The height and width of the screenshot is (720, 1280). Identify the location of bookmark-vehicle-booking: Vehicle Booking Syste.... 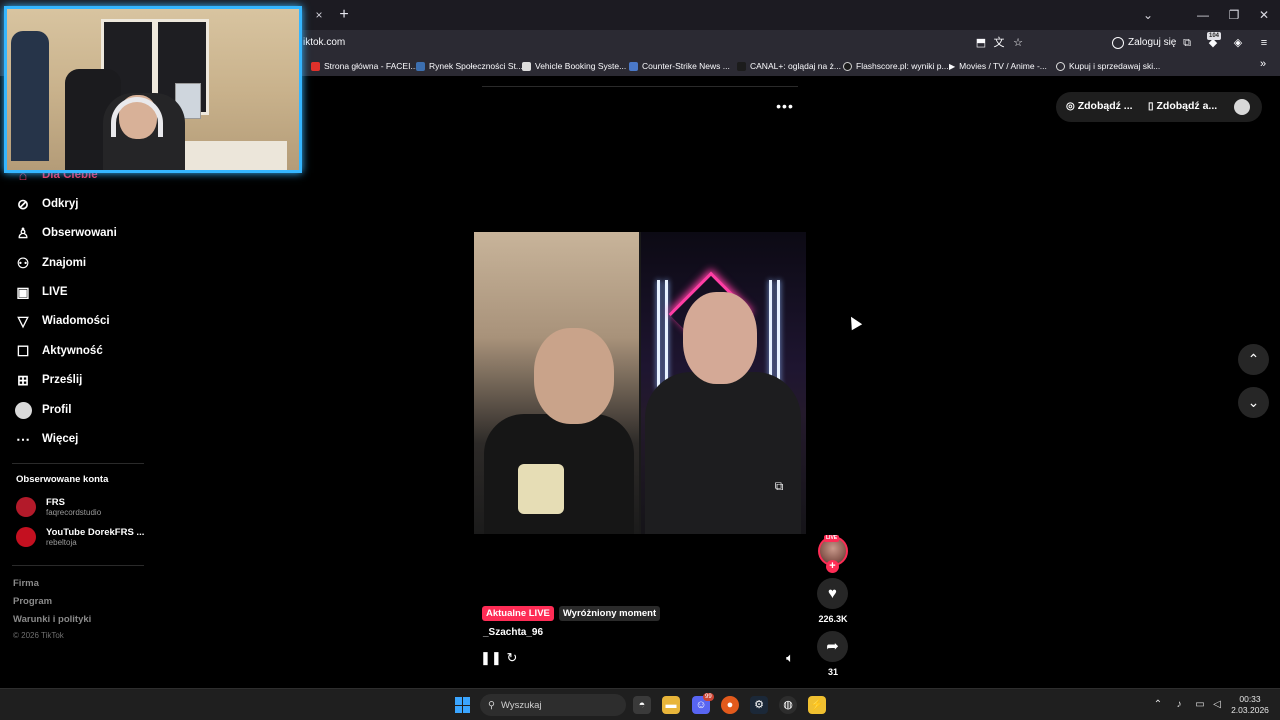
(574, 66).